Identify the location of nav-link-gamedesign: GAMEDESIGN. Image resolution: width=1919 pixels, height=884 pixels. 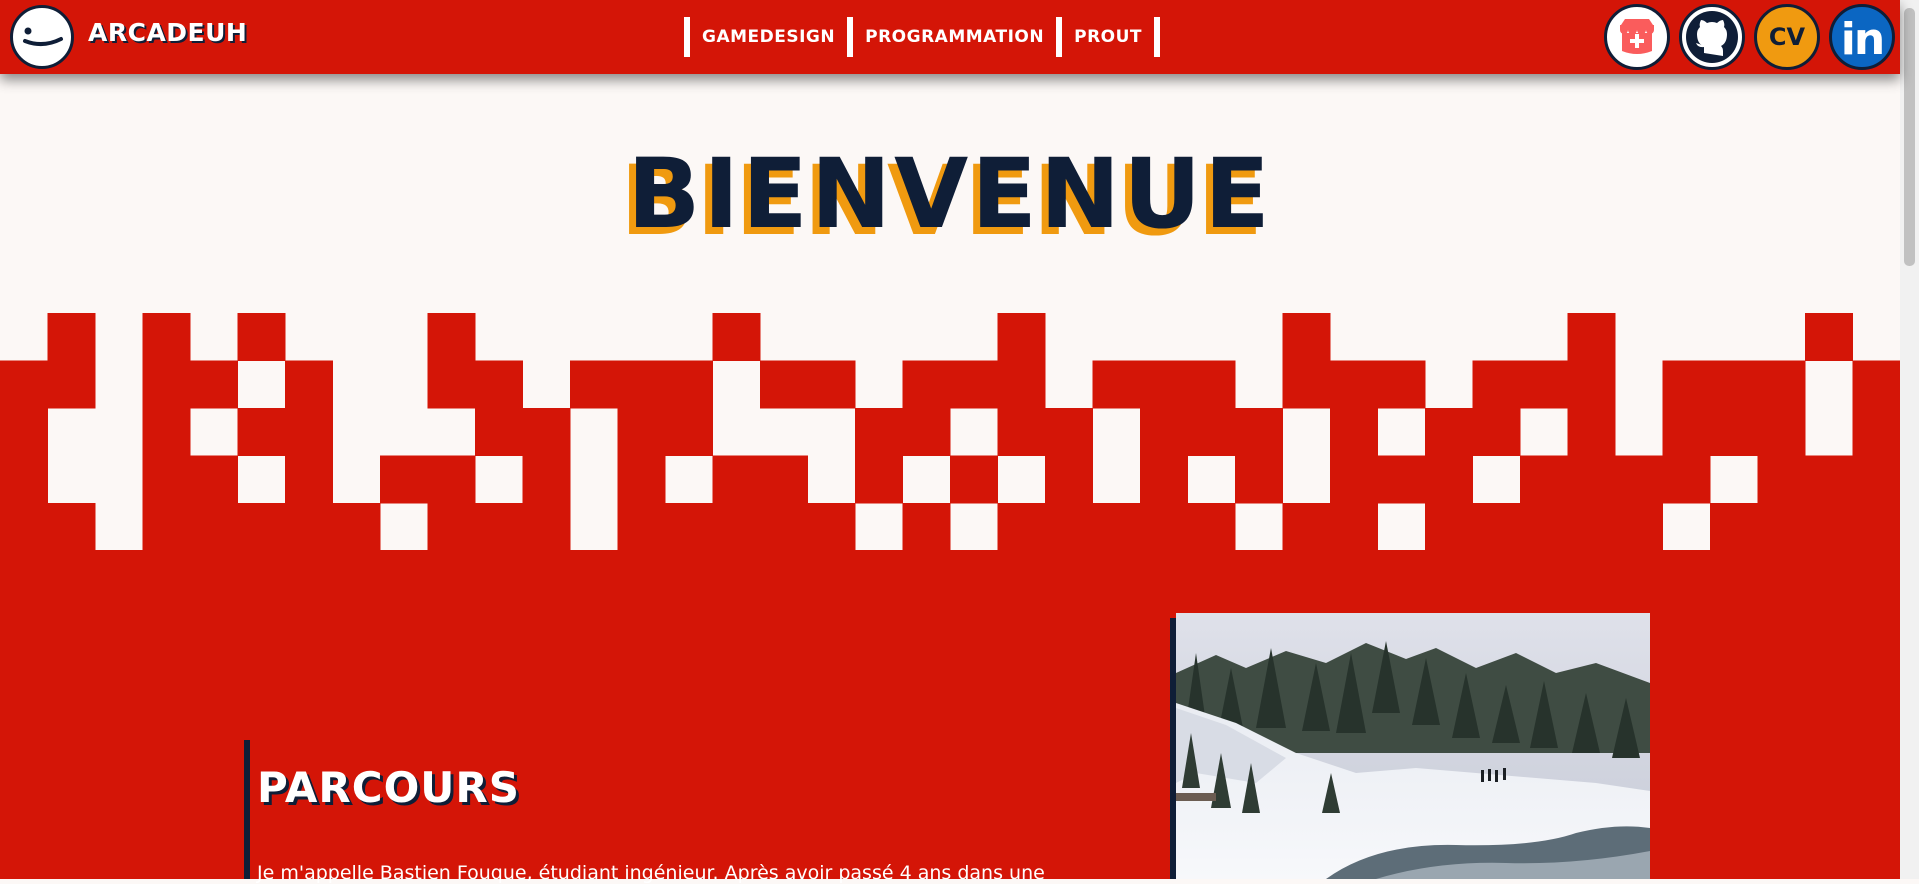
(768, 37).